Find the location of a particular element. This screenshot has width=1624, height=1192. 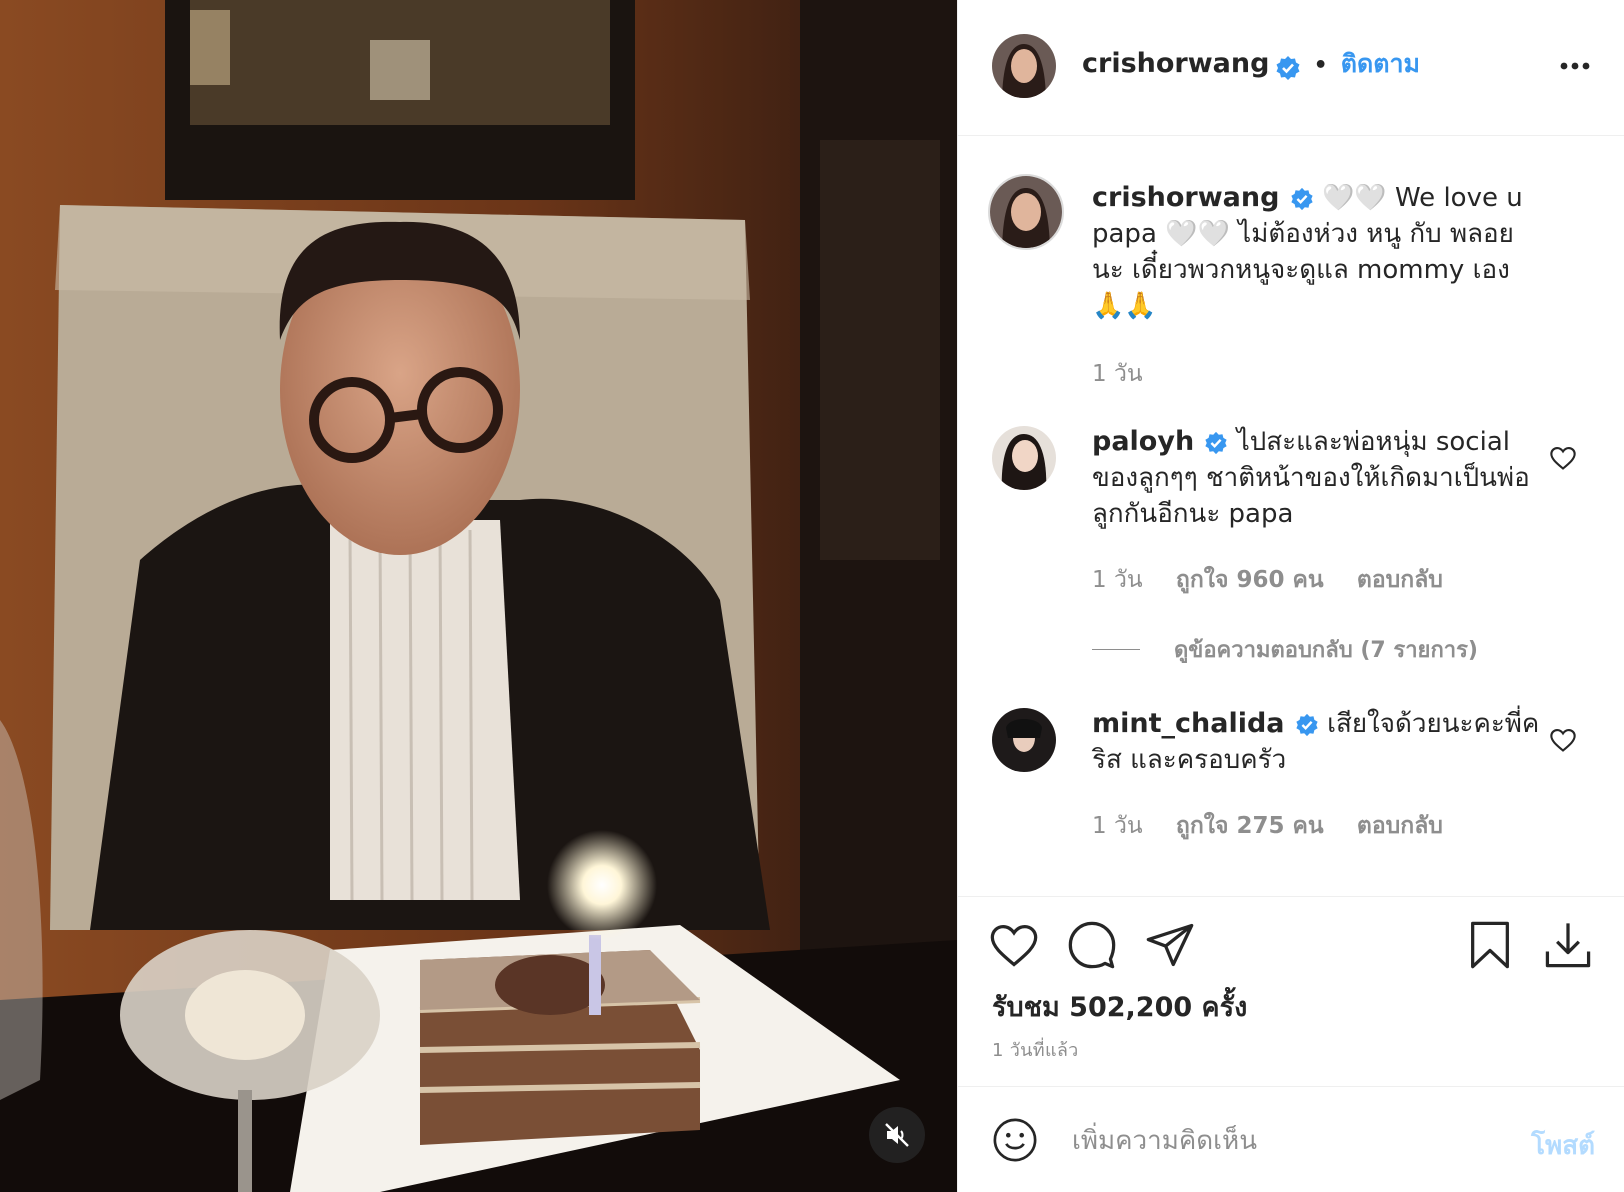

download-icon is located at coordinates (1568, 945).